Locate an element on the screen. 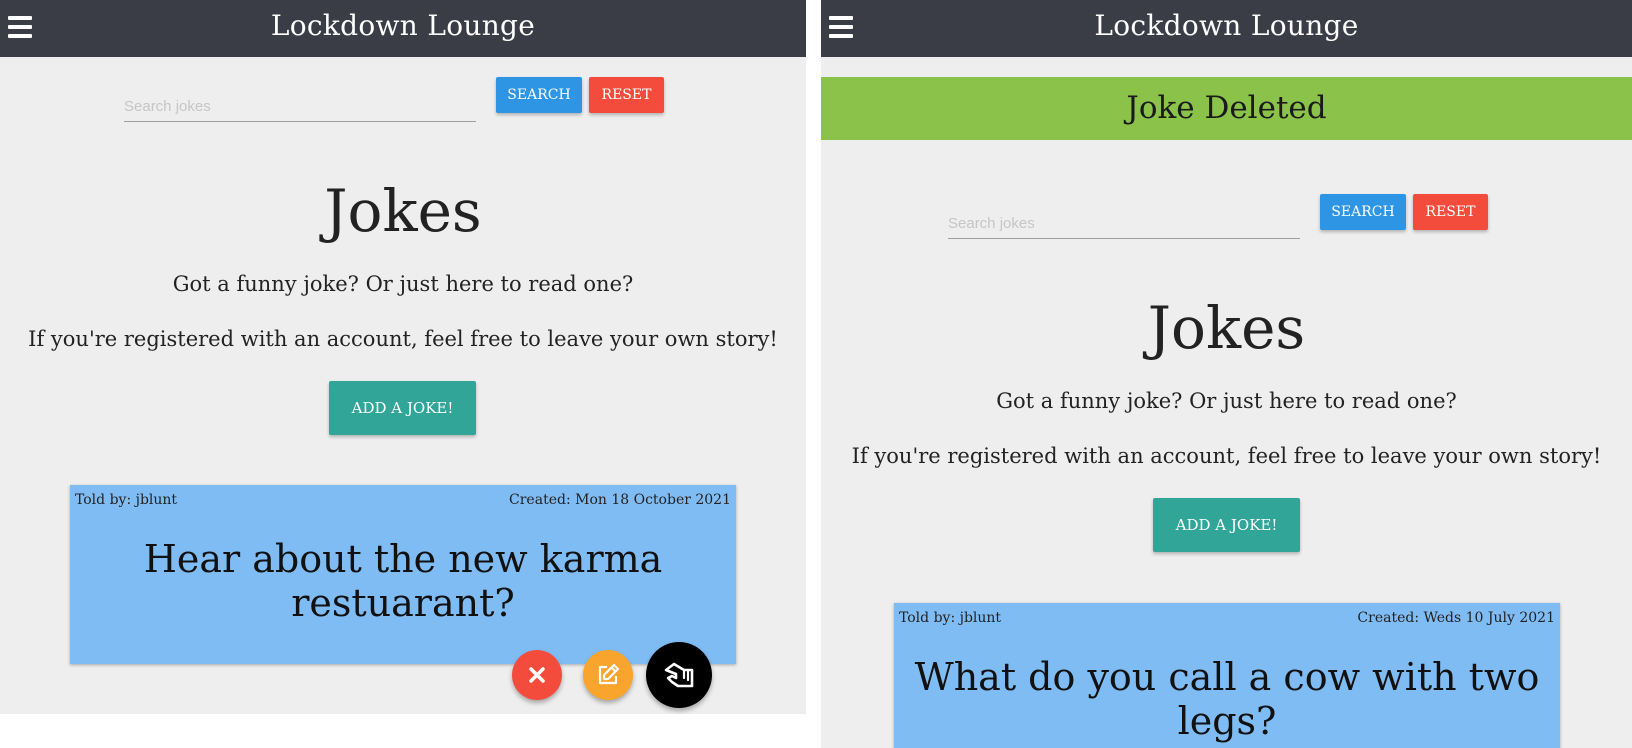 The width and height of the screenshot is (1632, 748). delete-joke-button is located at coordinates (537, 675).